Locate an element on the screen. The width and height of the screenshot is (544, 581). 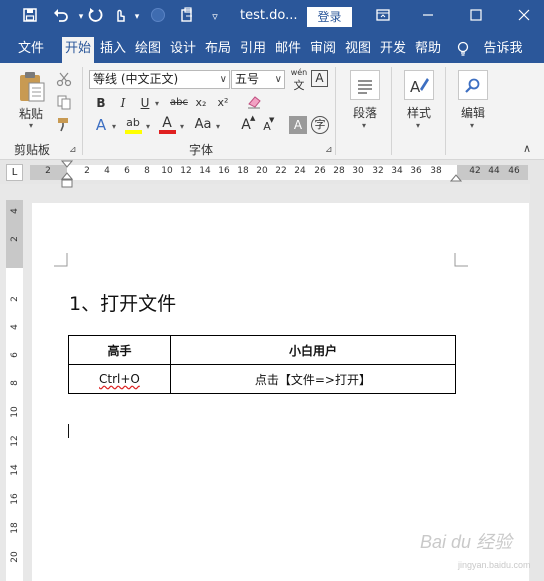
tab-developer: 开发 is located at coordinates (393, 48).